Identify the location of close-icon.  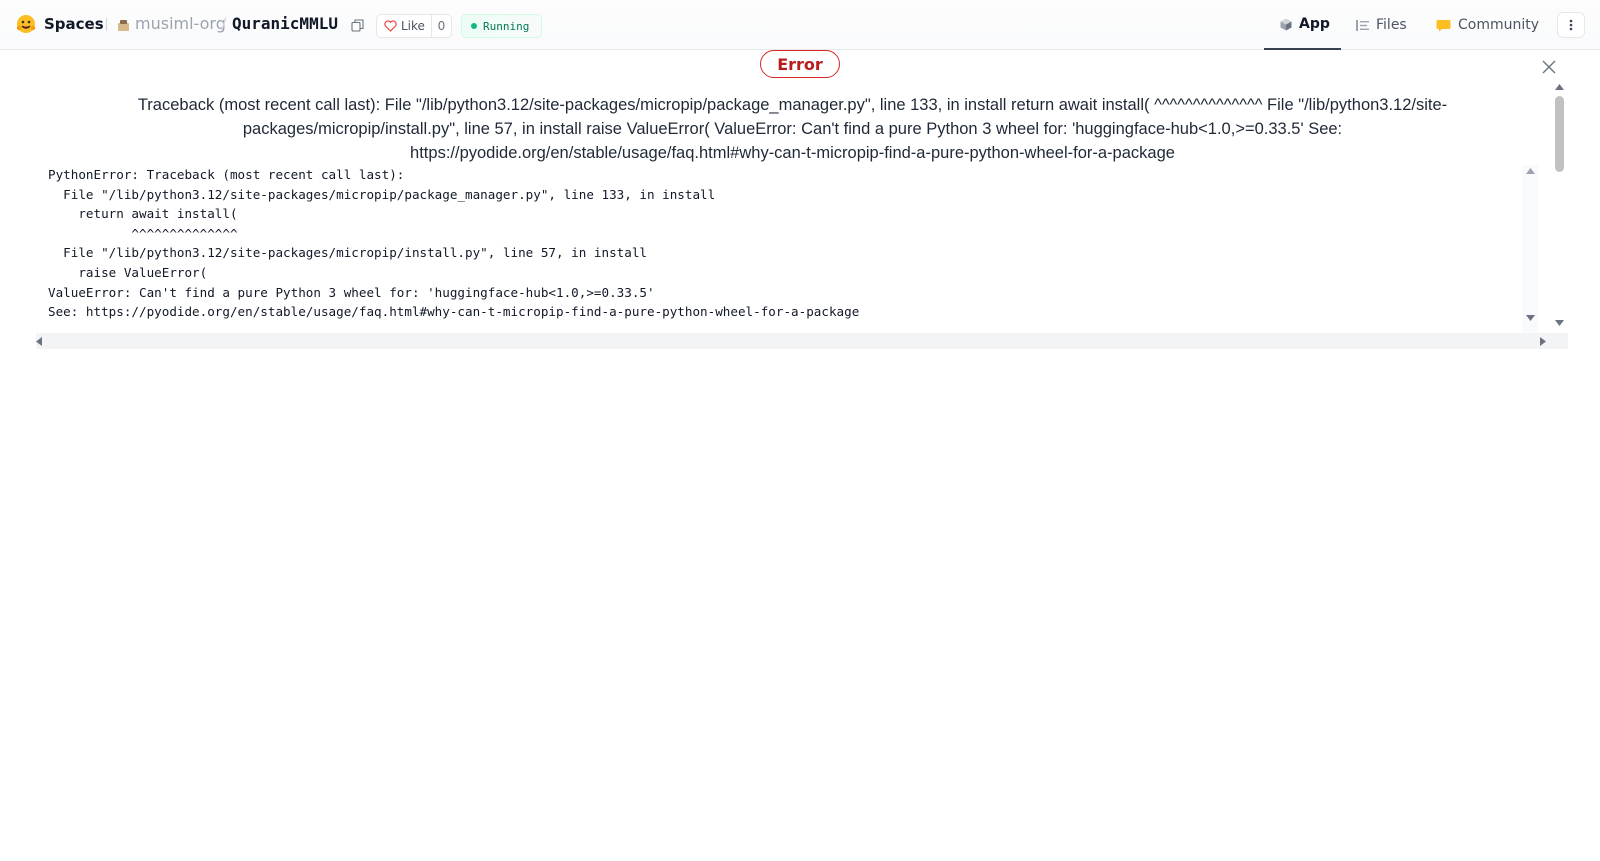
(1549, 67).